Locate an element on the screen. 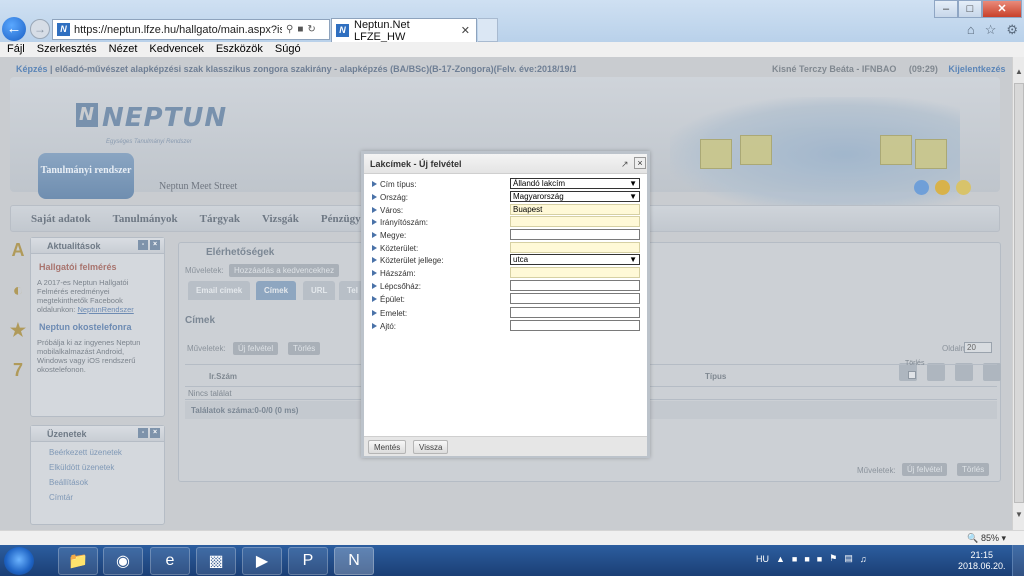 This screenshot has width=1024, height=576. news-item2-title: Neptun okostelefonra is located at coordinates (101, 327).